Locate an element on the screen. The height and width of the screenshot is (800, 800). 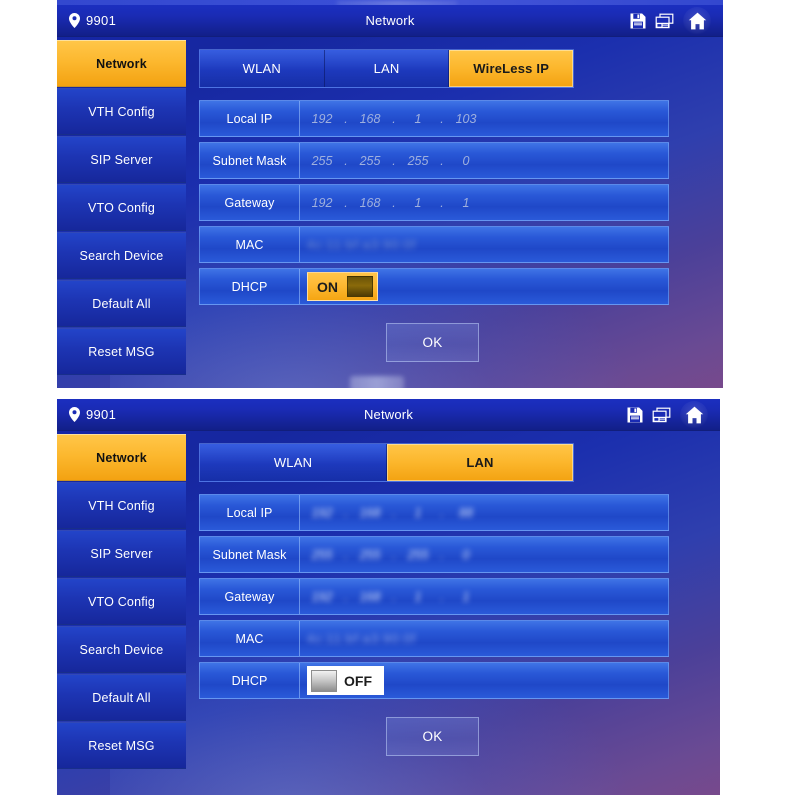
tab-wireless-ip: WireLess IP is located at coordinates (511, 68).